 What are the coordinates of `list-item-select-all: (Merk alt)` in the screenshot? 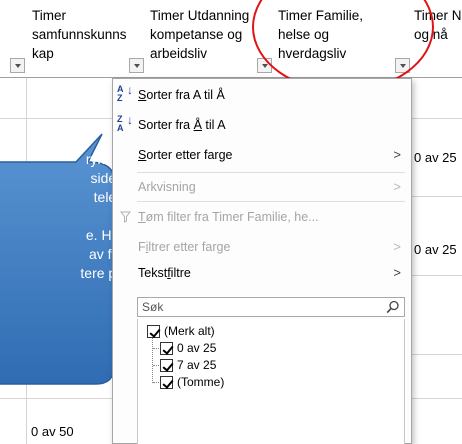 It's located at (181, 332).